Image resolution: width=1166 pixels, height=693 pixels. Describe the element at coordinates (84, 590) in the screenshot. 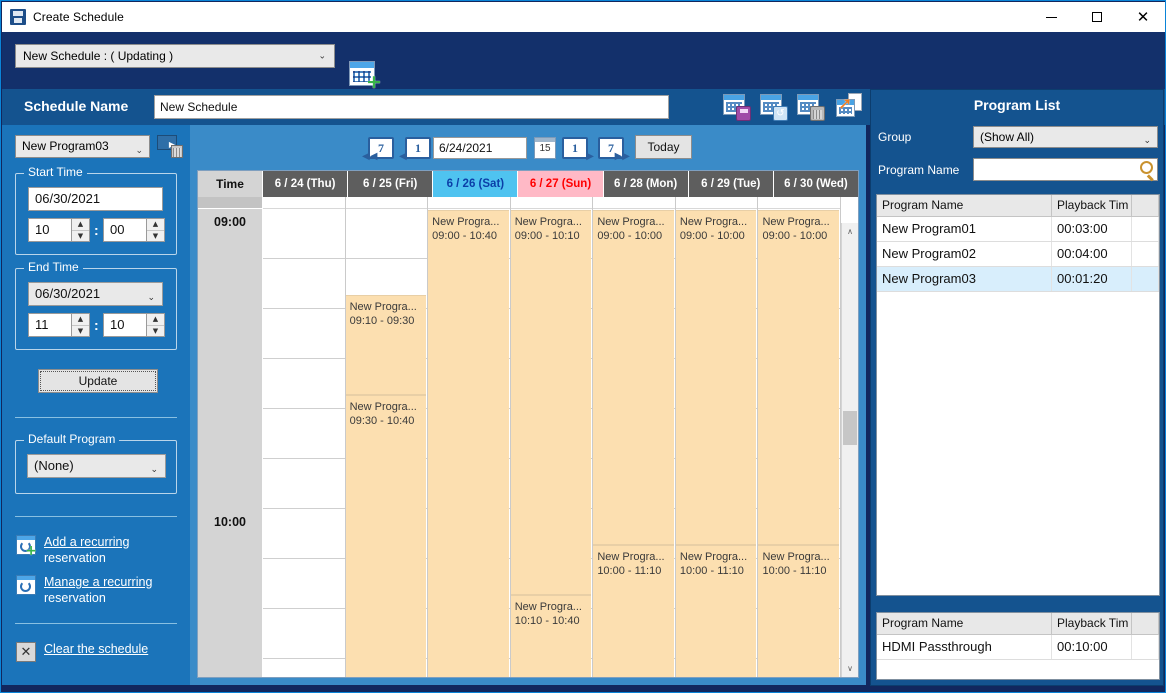

I see `manage-recurring-reservation-link: Manage a recurring reservation` at that location.